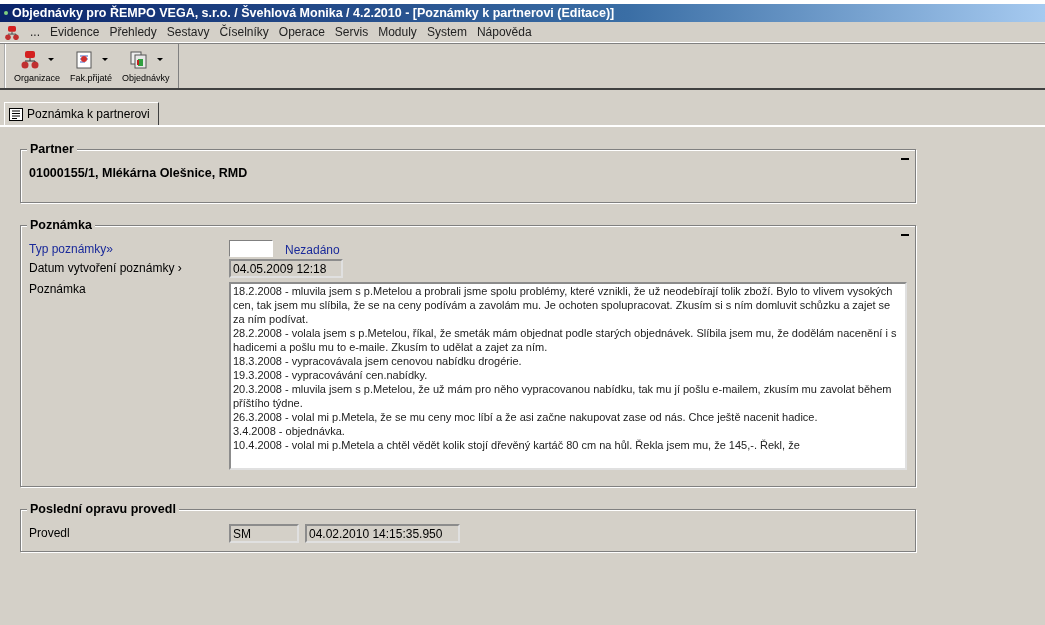  I want to click on window-title: Objednávky pro ŘEMPO VEGA, s.r.o. / Švehlová Monika / 4.2.2010 - [Poznámky k partnerovi (Editace)], so click(313, 13).